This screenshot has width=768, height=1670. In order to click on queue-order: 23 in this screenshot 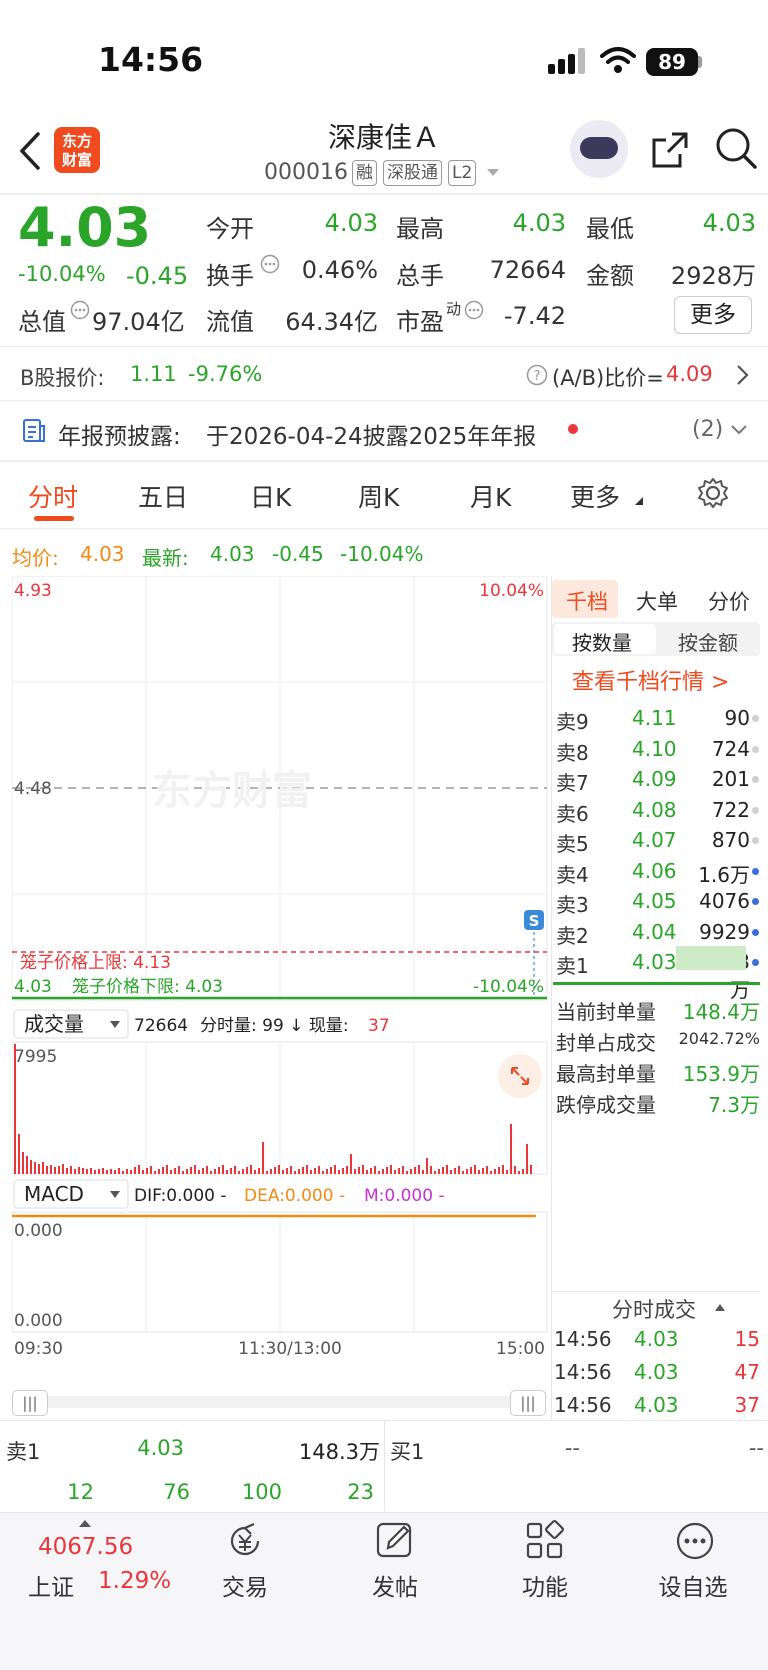, I will do `click(360, 1492)`.